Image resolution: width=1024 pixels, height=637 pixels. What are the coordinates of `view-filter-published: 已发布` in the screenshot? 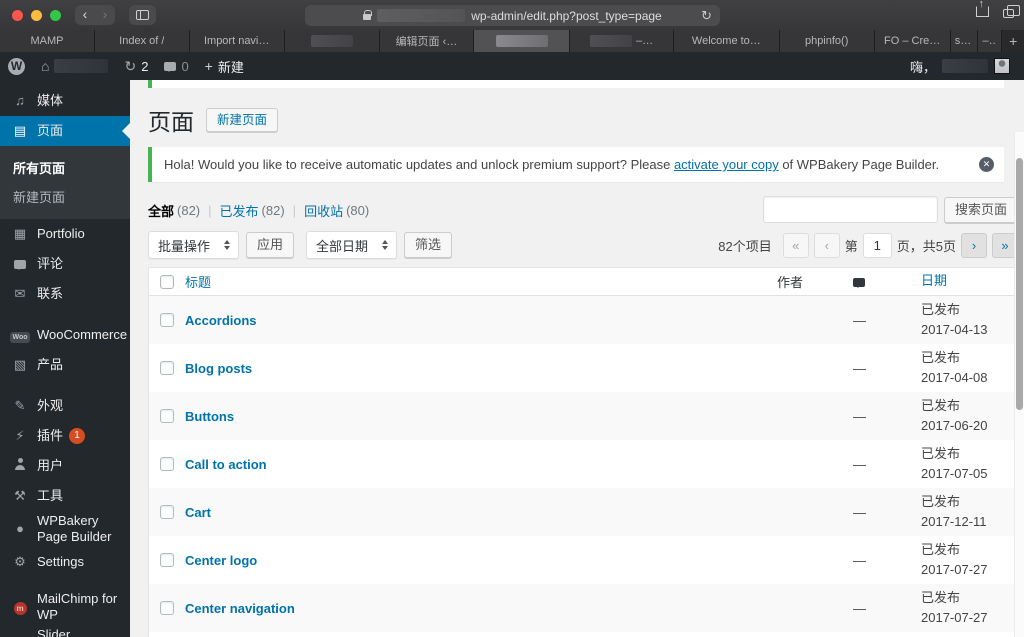 It's located at (239, 210).